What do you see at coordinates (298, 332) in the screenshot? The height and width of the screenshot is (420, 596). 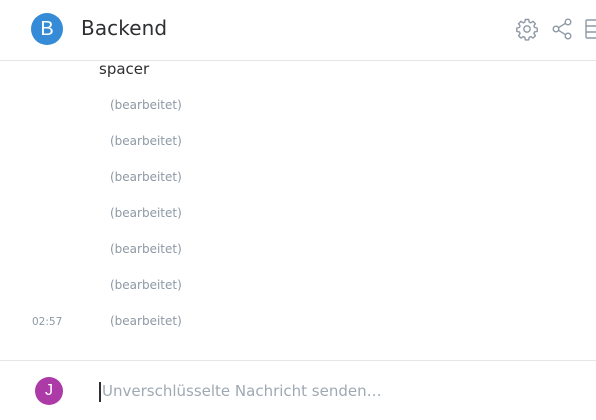 I see `timeline-event: 02:57 (bearbeitet)` at bounding box center [298, 332].